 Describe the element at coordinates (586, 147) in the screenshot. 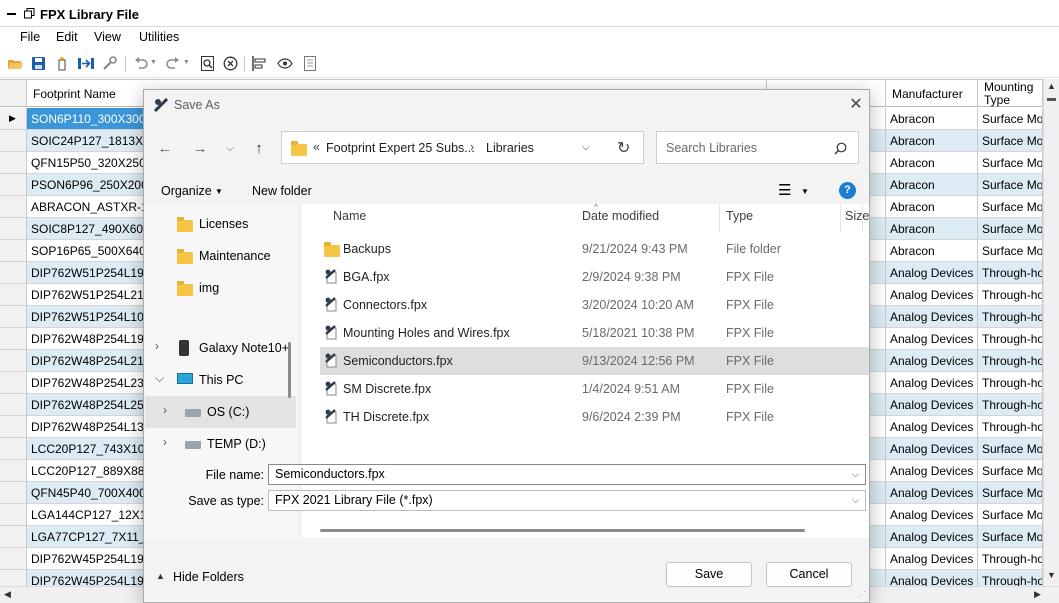

I see `address-dropdown-icon: ⌵` at that location.